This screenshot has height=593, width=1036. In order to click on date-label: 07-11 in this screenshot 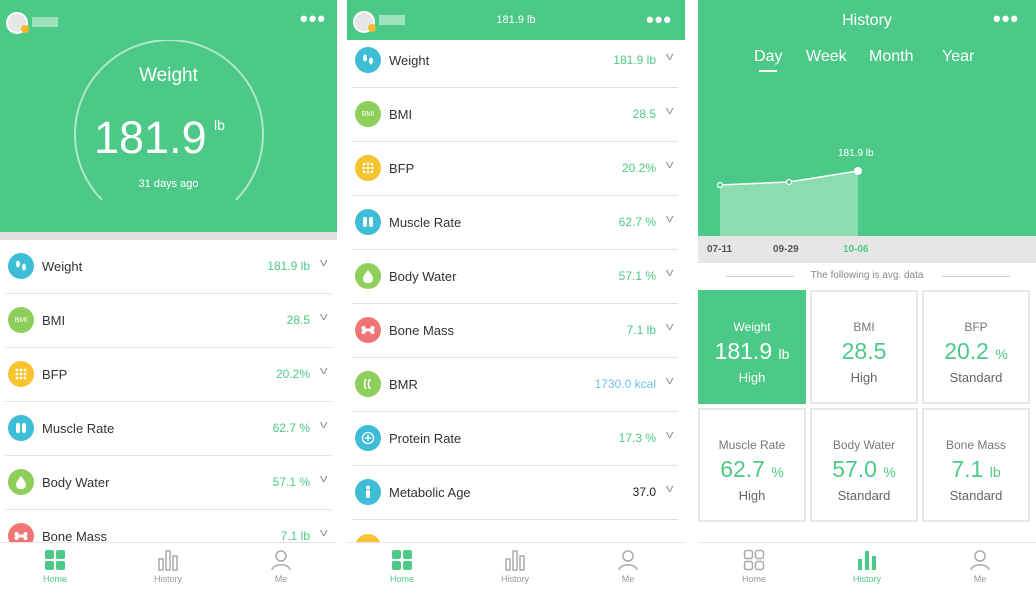, I will do `click(719, 249)`.